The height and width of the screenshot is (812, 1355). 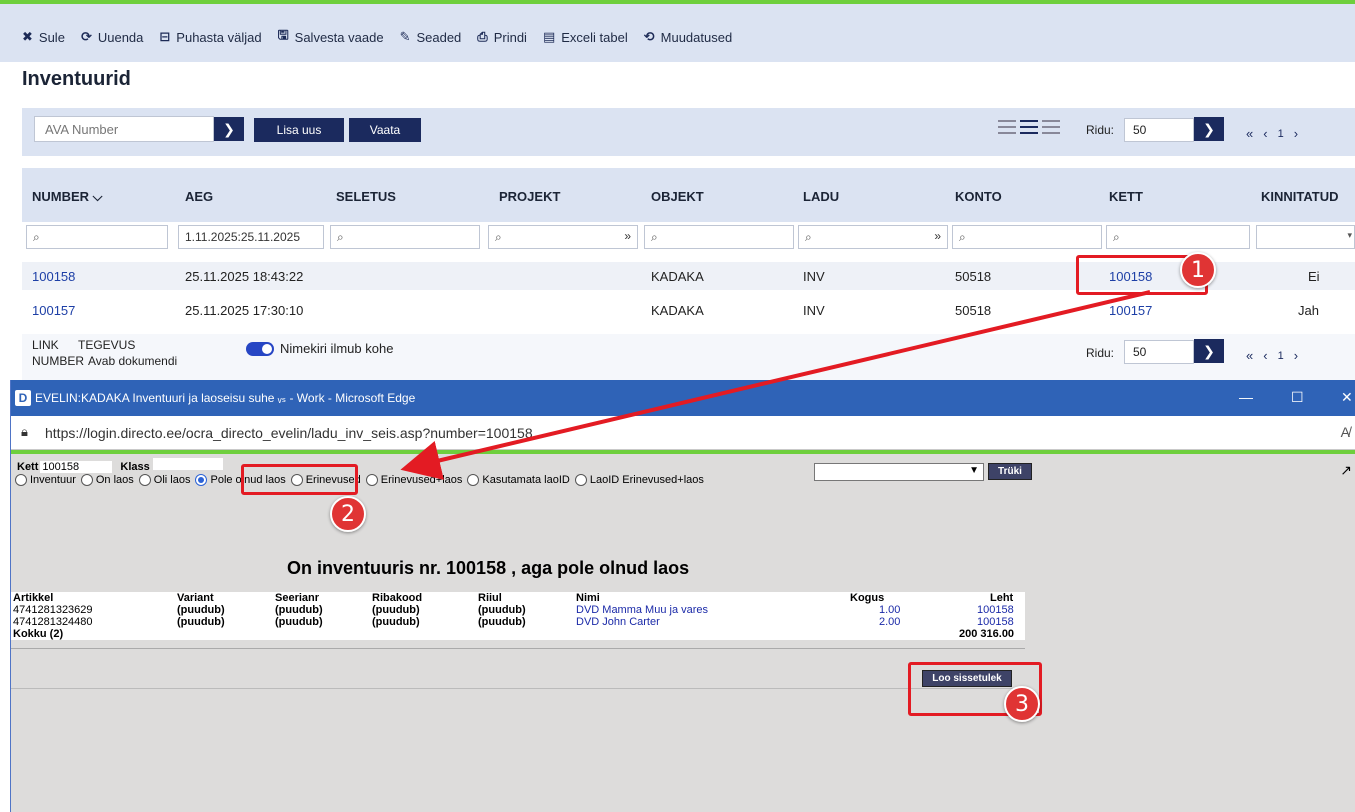 What do you see at coordinates (1198, 270) in the screenshot?
I see `step-badge-1: 1` at bounding box center [1198, 270].